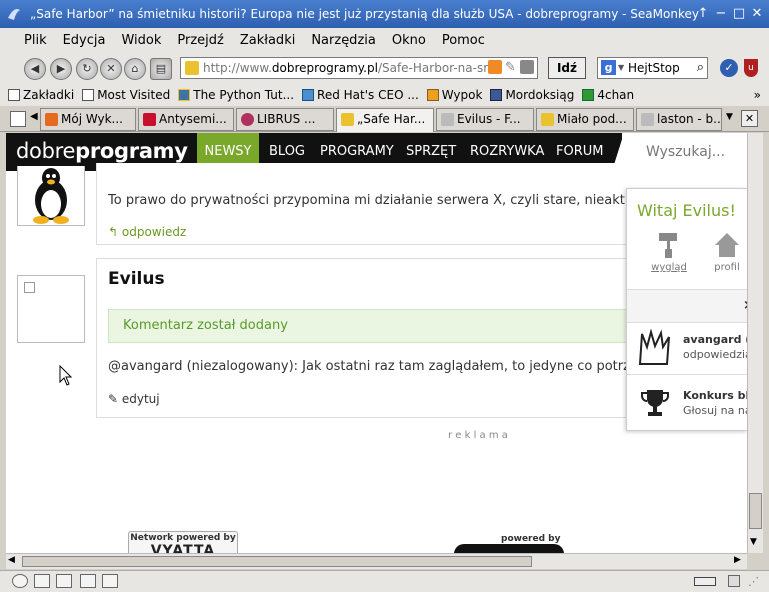 Image resolution: width=769 pixels, height=592 pixels. Describe the element at coordinates (721, 14) in the screenshot. I see `window-minimize-button: −` at that location.